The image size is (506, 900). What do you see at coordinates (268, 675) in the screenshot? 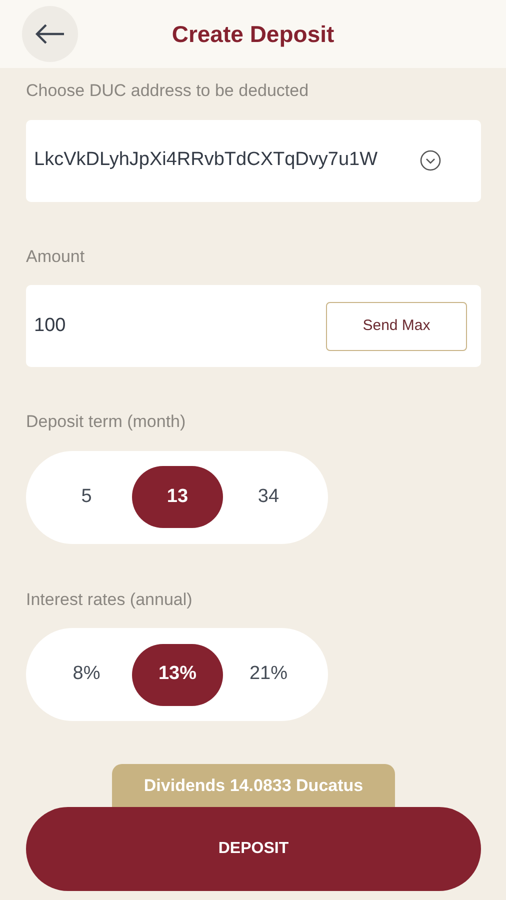
I see `segment-option: 21%` at bounding box center [268, 675].